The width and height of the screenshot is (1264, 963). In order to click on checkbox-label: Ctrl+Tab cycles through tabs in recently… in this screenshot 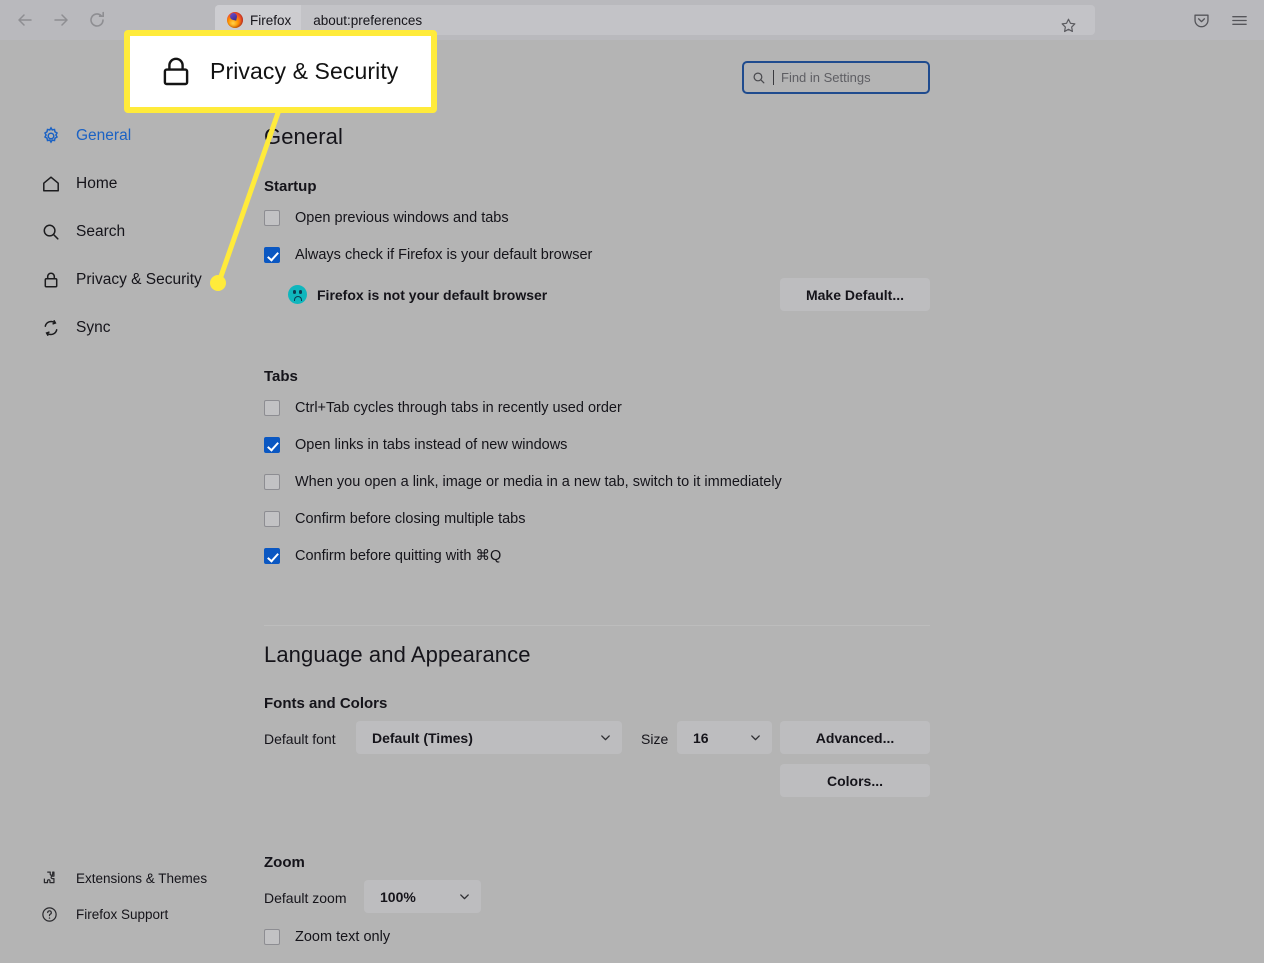, I will do `click(458, 408)`.